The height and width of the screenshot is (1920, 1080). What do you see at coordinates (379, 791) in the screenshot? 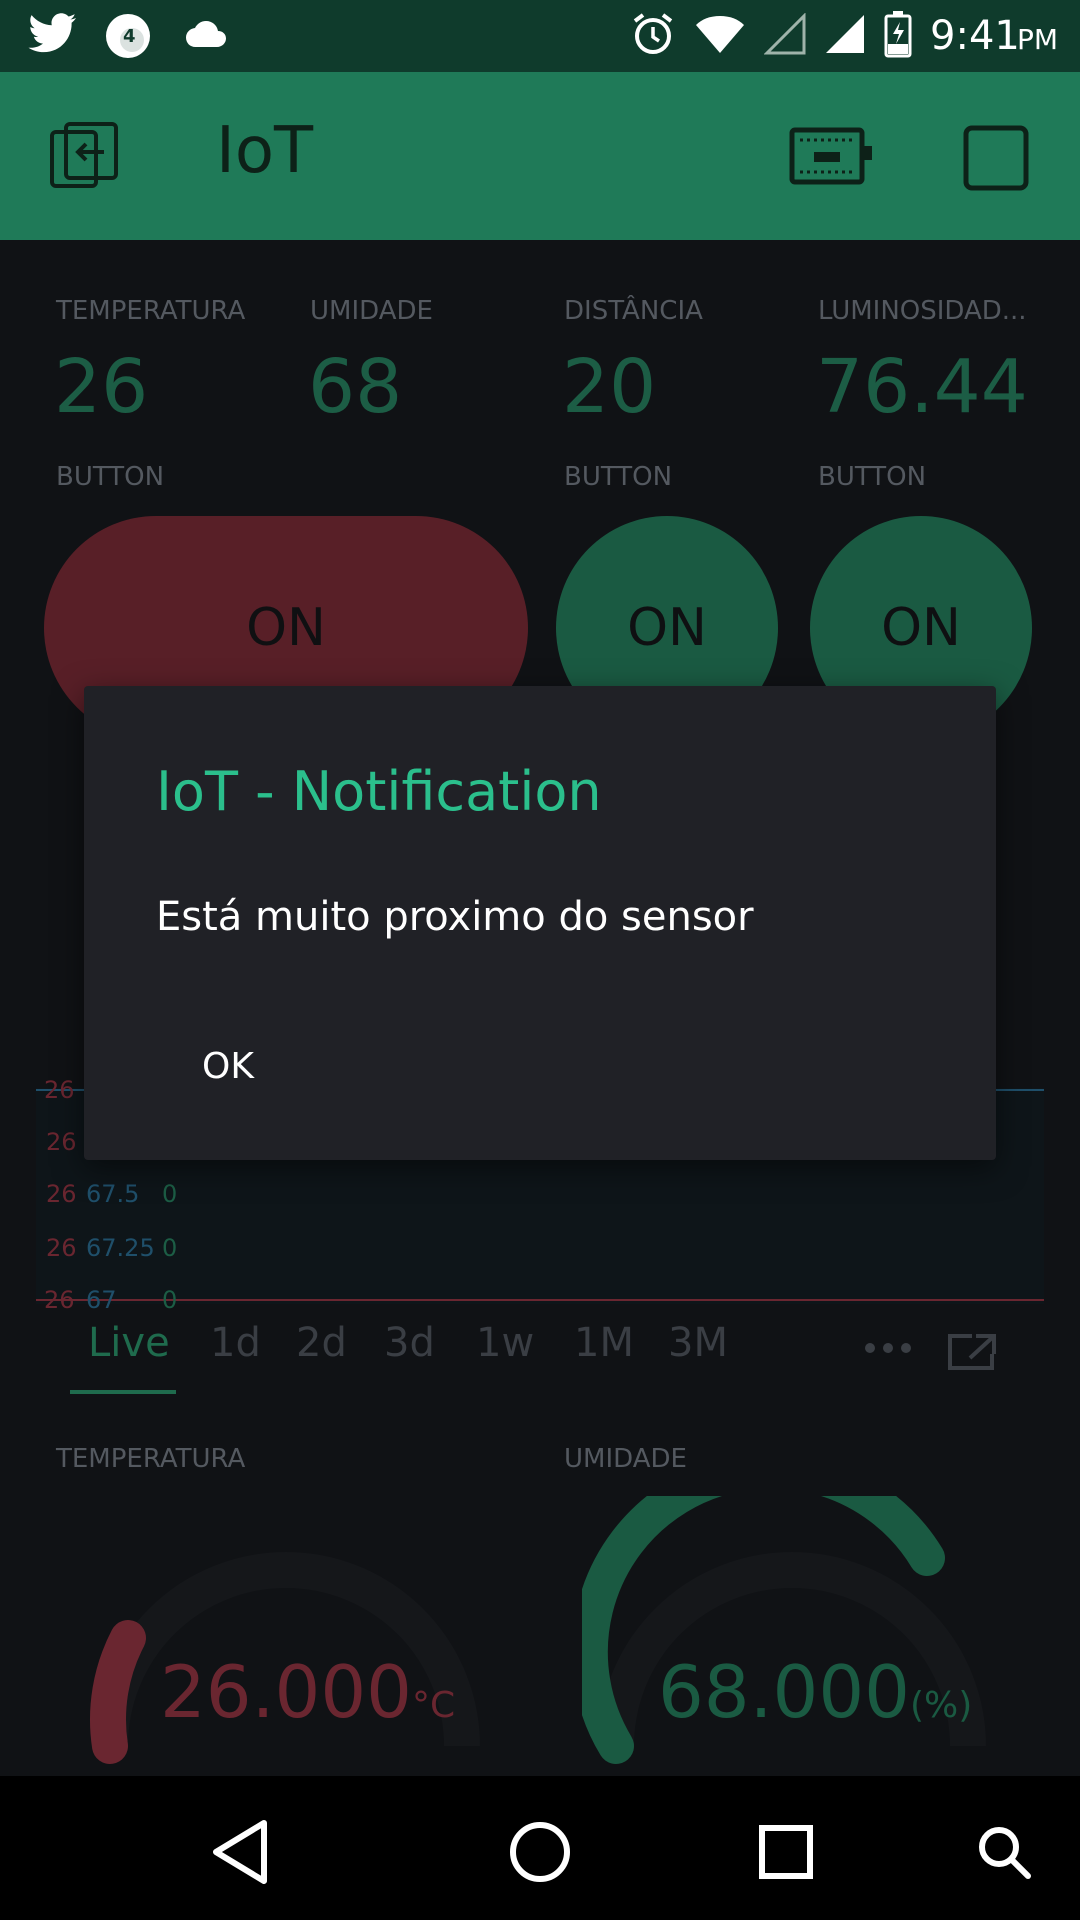
I see `dialog-title: IoT - Notification` at bounding box center [379, 791].